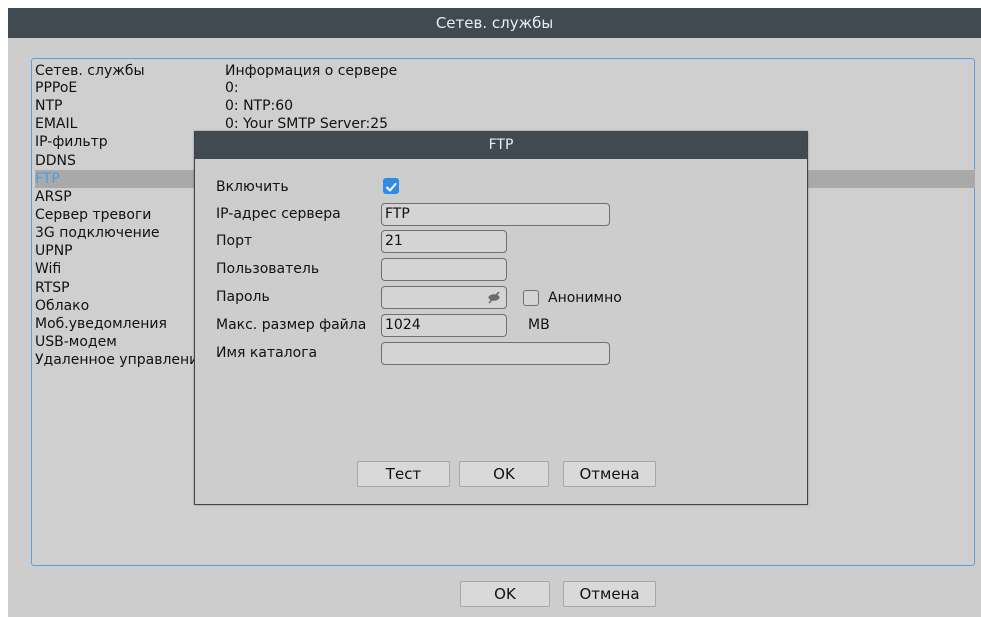 This screenshot has width=981, height=617. Describe the element at coordinates (259, 106) in the screenshot. I see `service-info: 0: NTP:60` at that location.